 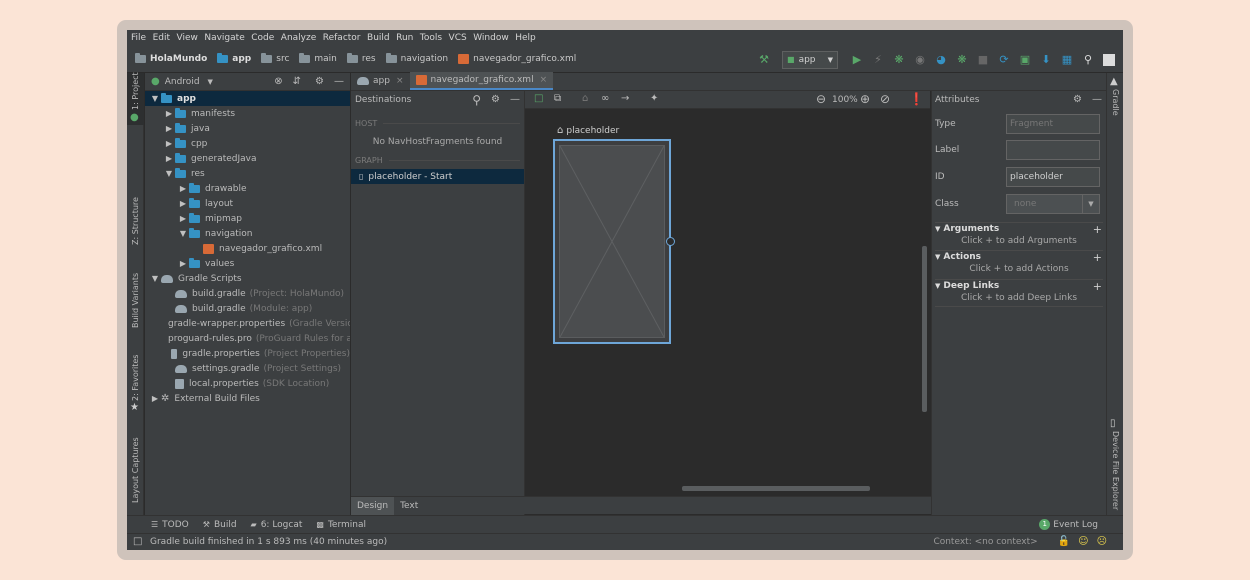 What do you see at coordinates (458, 38) in the screenshot?
I see `menu-vcs: VCS` at bounding box center [458, 38].